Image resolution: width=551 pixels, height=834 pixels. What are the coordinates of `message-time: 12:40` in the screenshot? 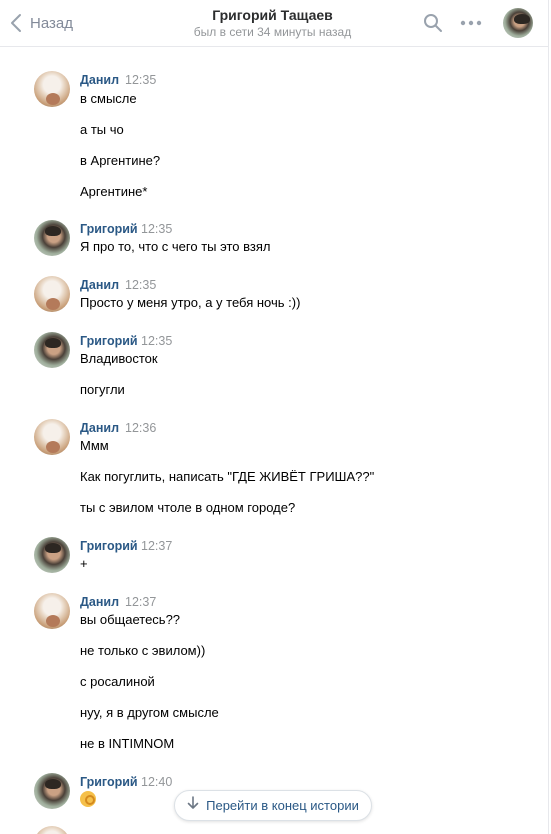 It's located at (156, 782).